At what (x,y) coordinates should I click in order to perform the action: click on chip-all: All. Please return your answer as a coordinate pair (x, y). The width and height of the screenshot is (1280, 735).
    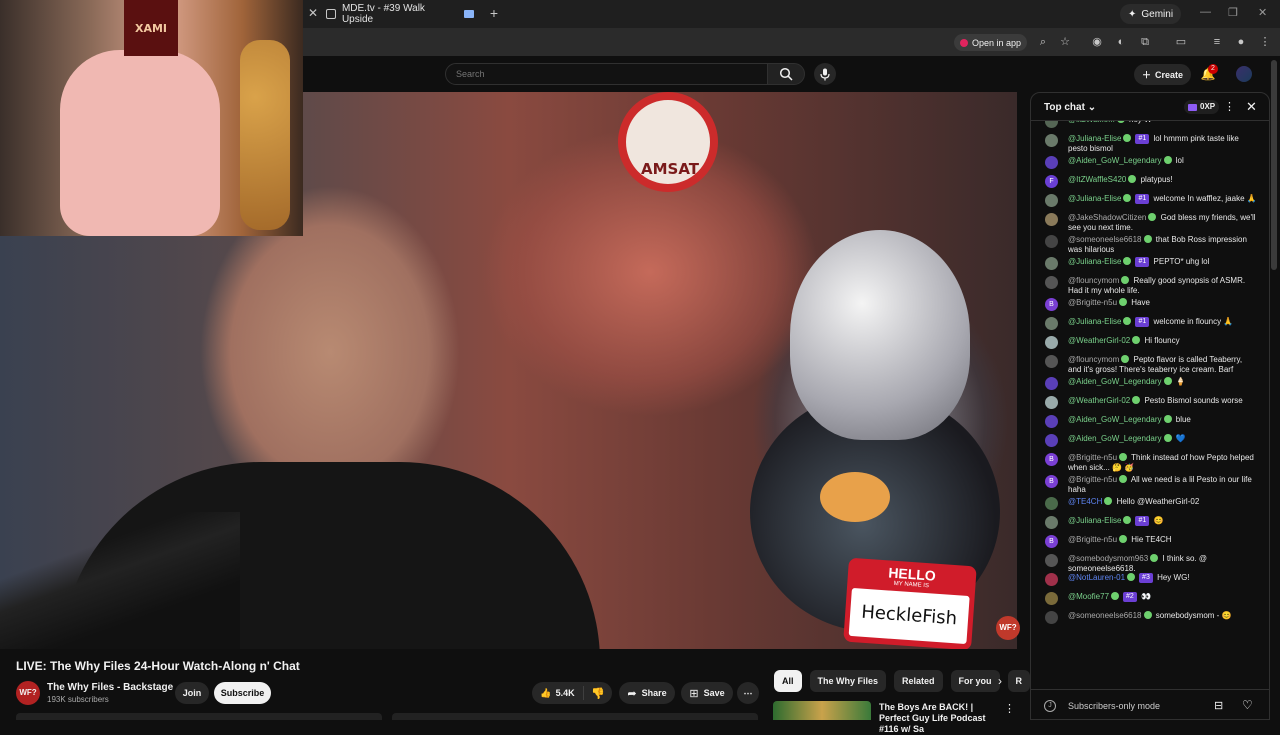
    Looking at the image, I should click on (788, 681).